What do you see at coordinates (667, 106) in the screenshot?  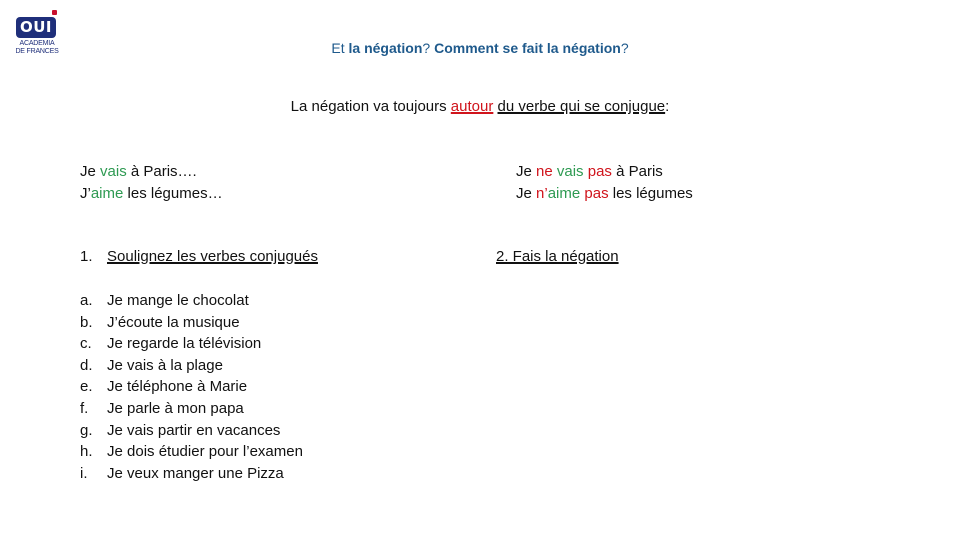 I see `rule-suffix: :` at bounding box center [667, 106].